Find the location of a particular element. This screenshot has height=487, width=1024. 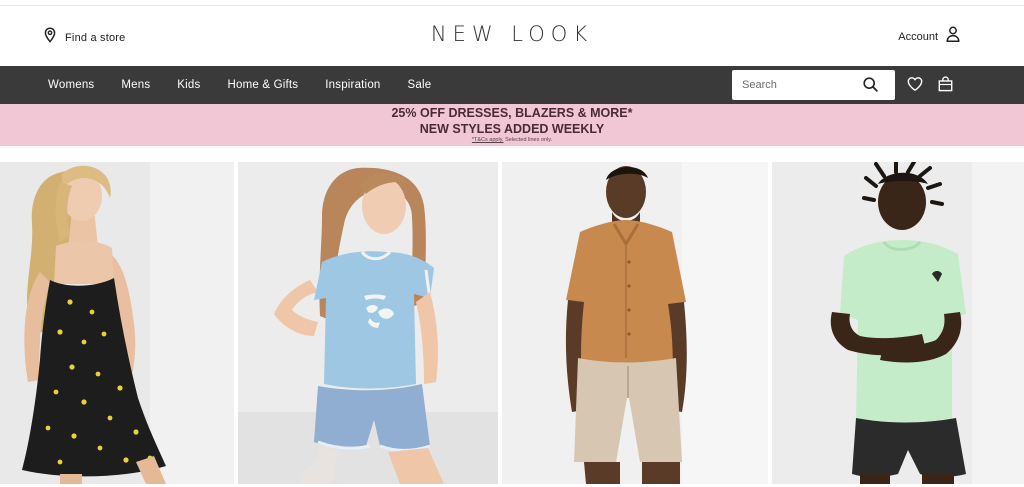

promo-terms: *T&Cs apply. Selected lines only. is located at coordinates (512, 140).